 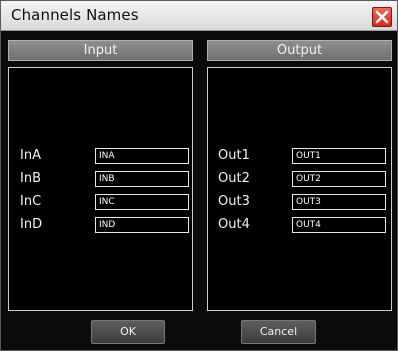 I want to click on output-panel-header: Output, so click(x=299, y=50).